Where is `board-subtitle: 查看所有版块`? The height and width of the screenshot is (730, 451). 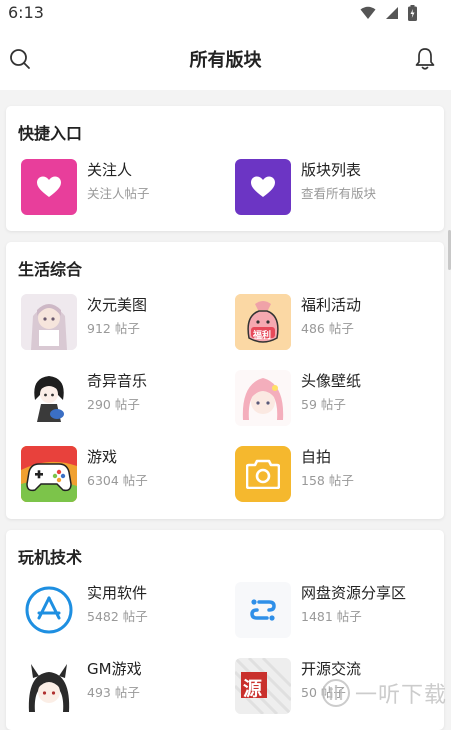
board-subtitle: 查看所有版块 is located at coordinates (339, 193).